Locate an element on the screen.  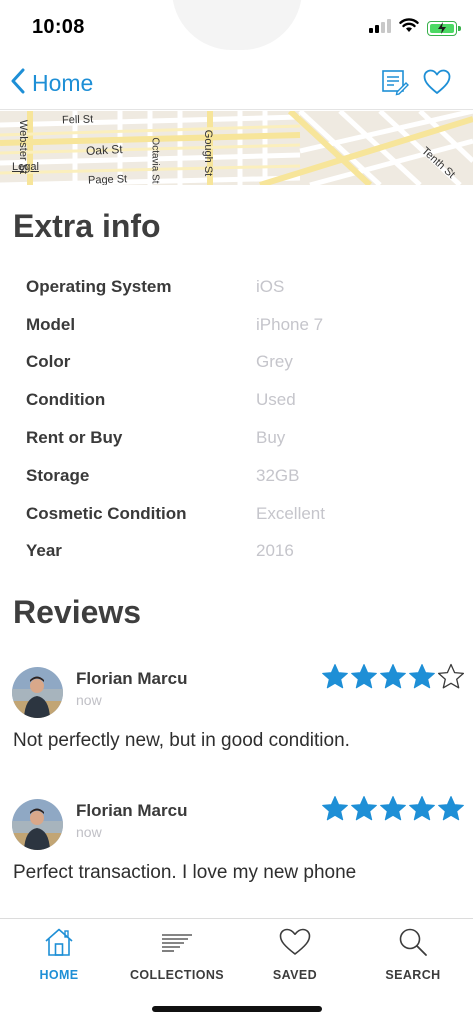
info-value: Grey is located at coordinates (274, 362).